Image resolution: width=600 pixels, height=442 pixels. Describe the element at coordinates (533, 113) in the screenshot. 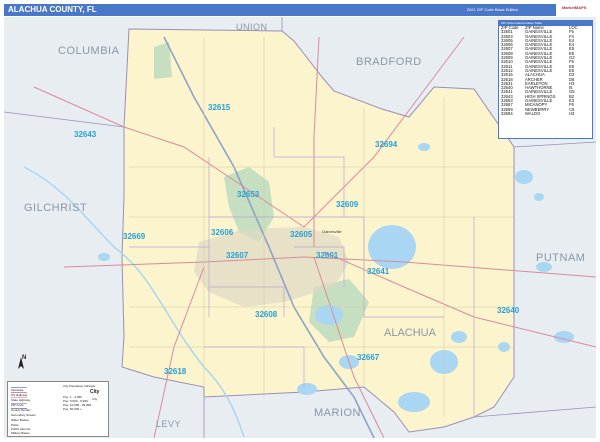

I see `zip-table-name: WALDO` at that location.